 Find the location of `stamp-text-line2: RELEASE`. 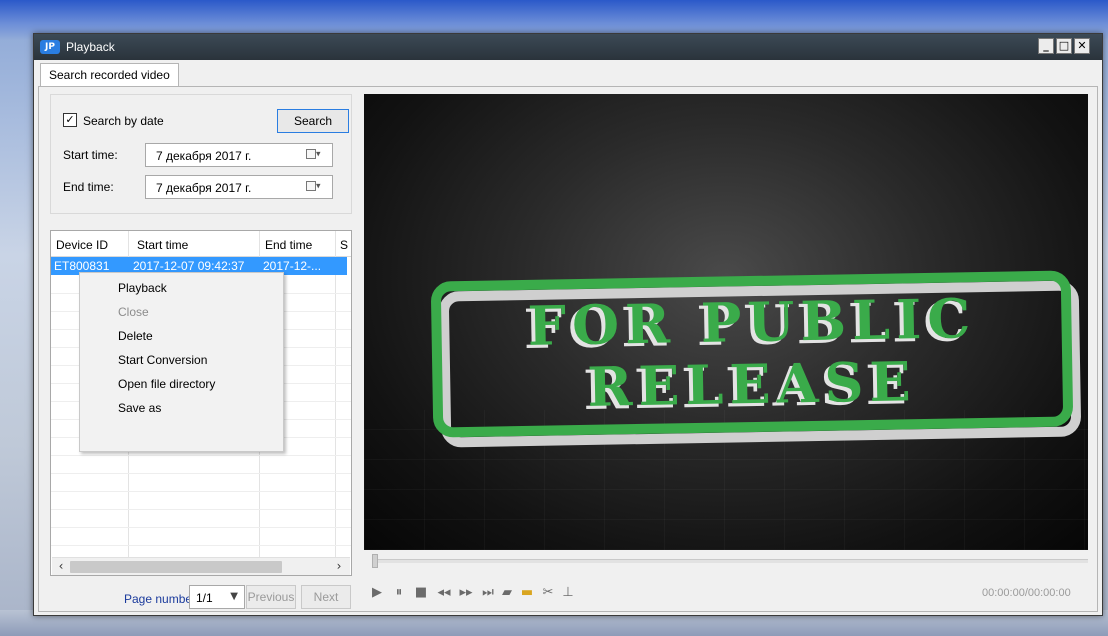

stamp-text-line2: RELEASE is located at coordinates (752, 384).